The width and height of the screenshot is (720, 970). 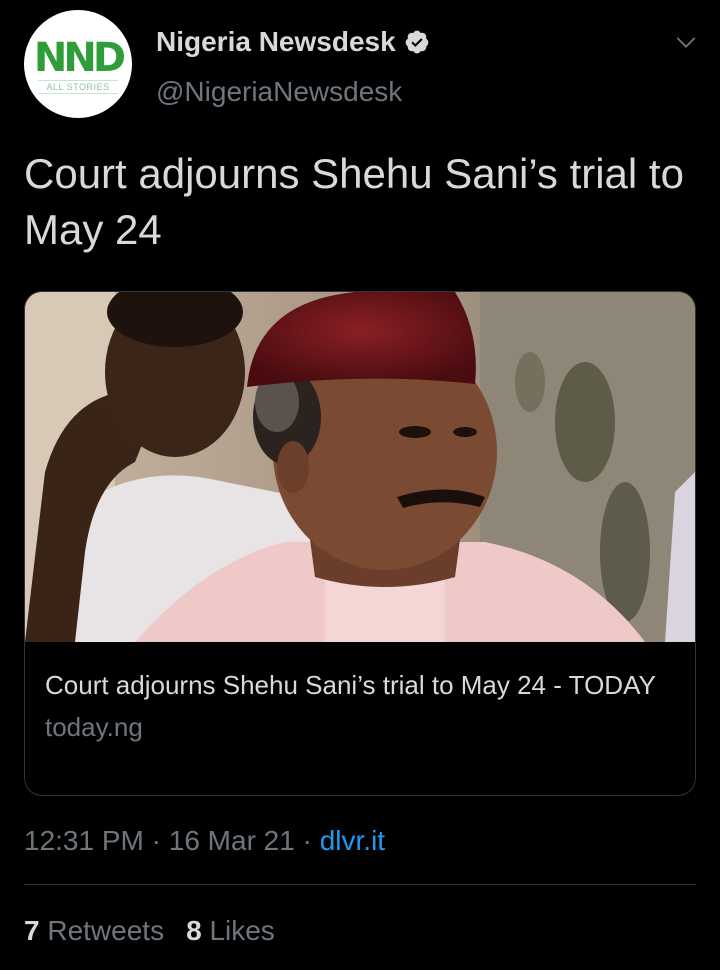 What do you see at coordinates (32, 930) in the screenshot?
I see `retweets-count: 7` at bounding box center [32, 930].